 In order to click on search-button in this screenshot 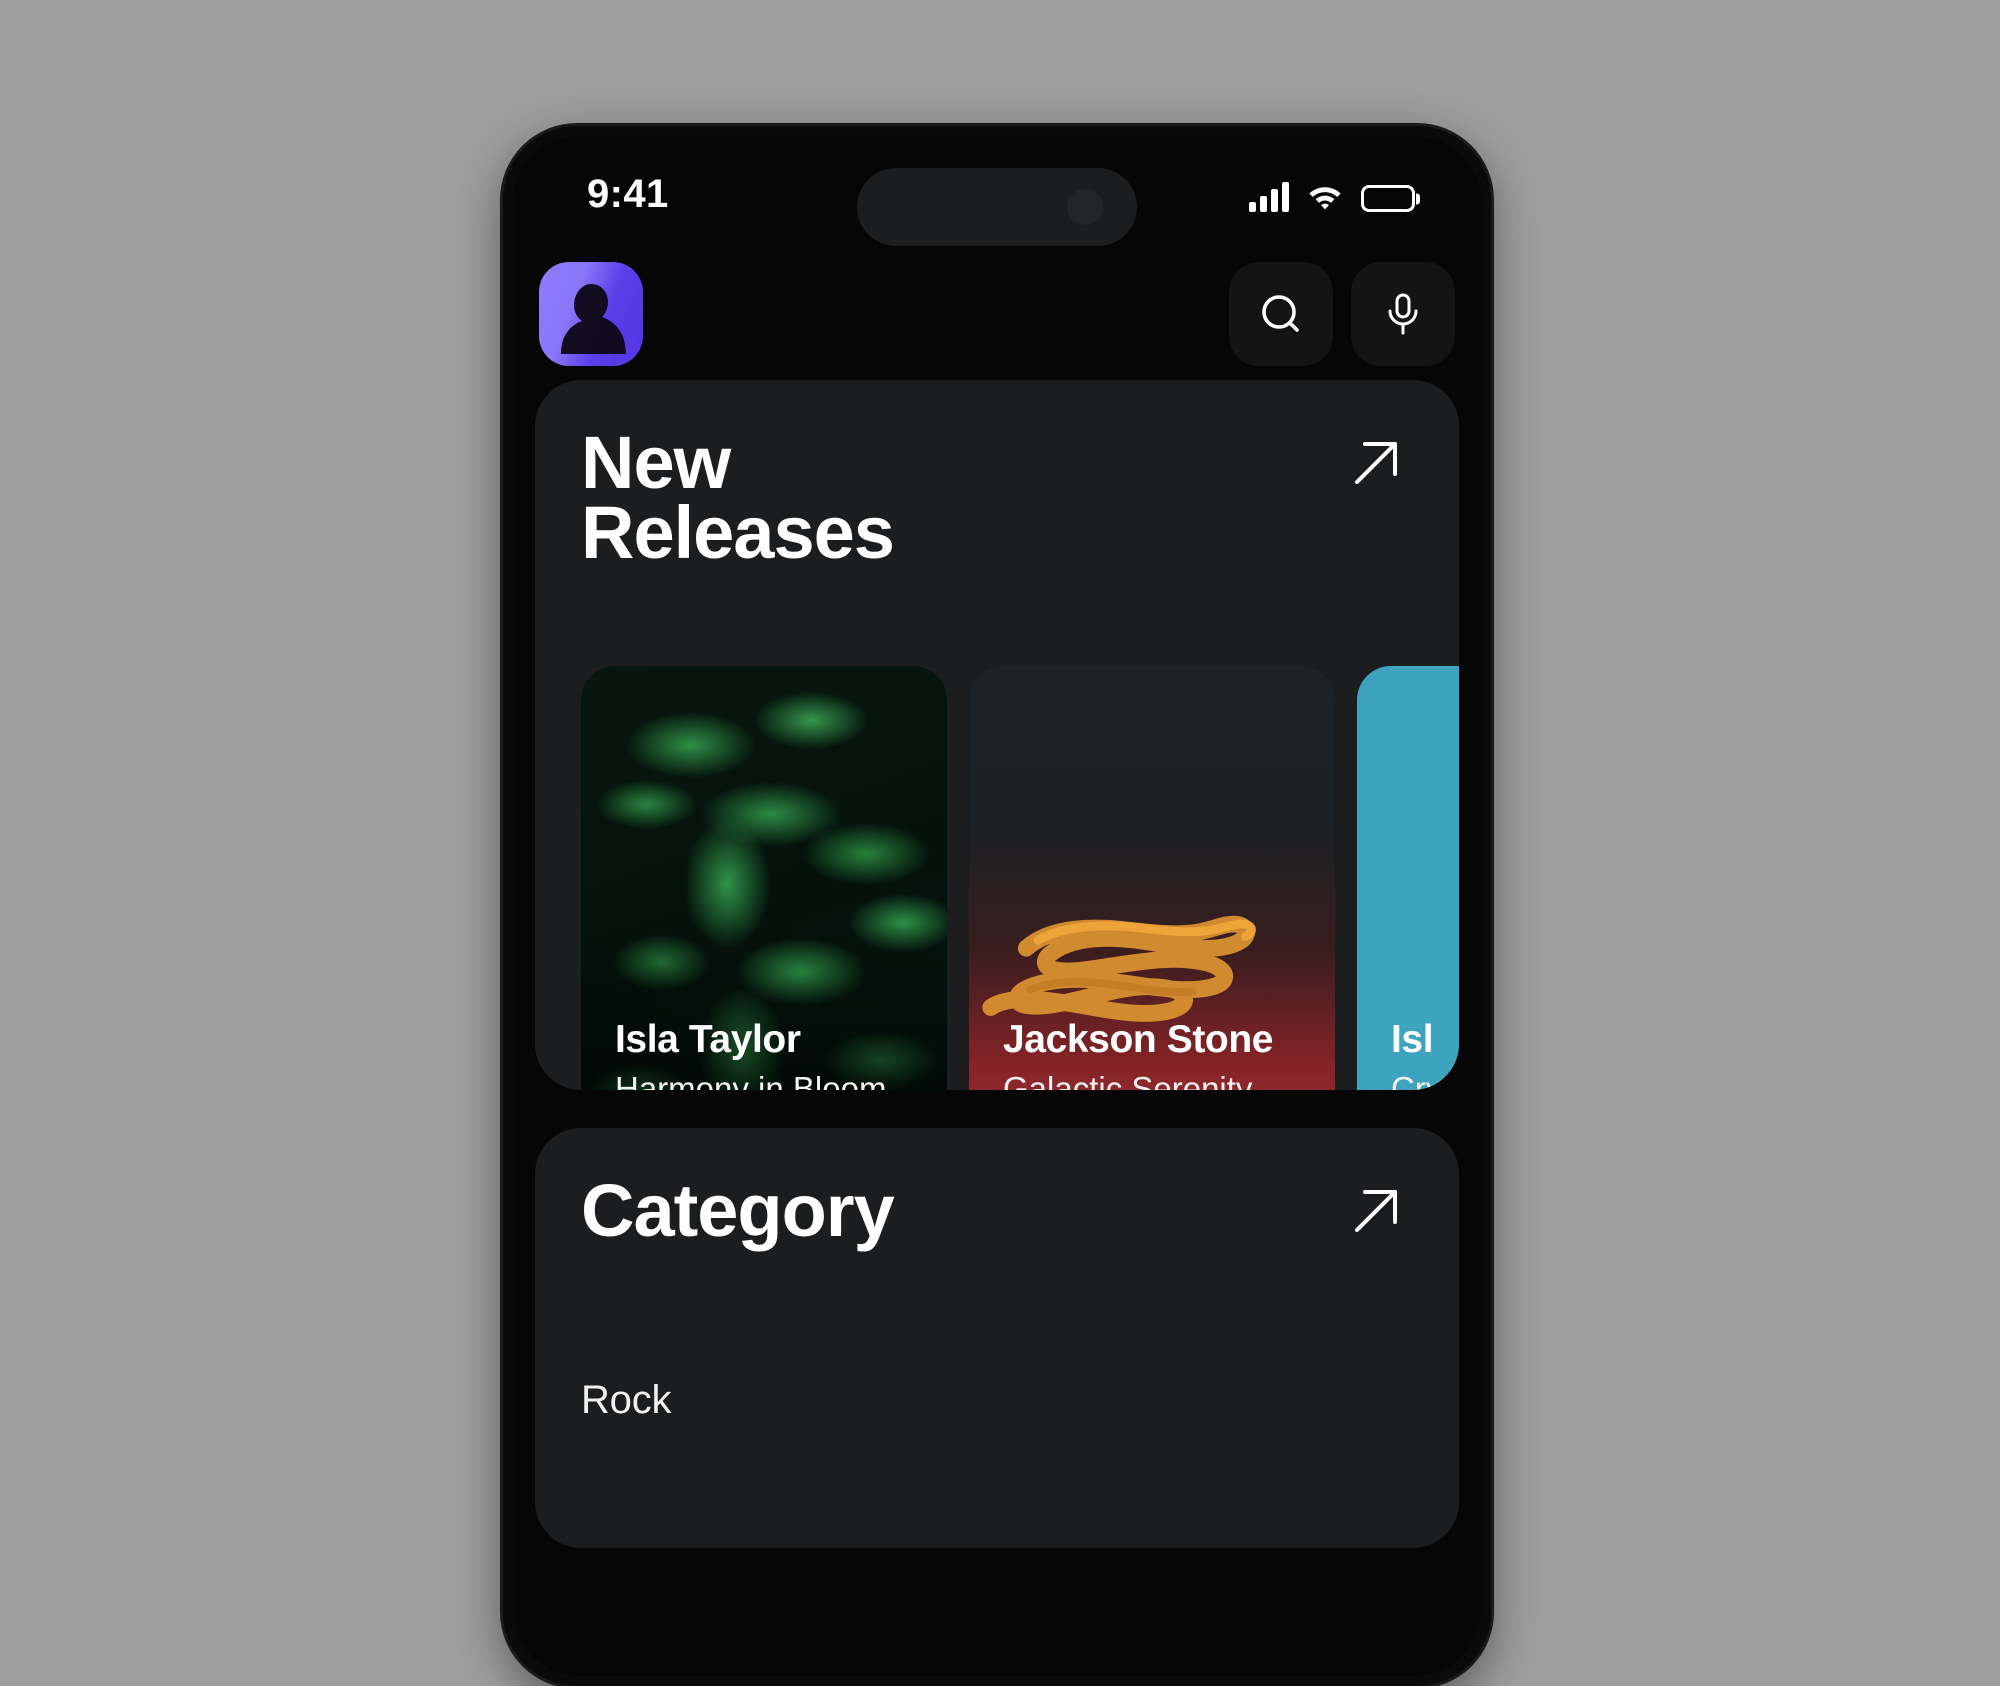, I will do `click(1281, 314)`.